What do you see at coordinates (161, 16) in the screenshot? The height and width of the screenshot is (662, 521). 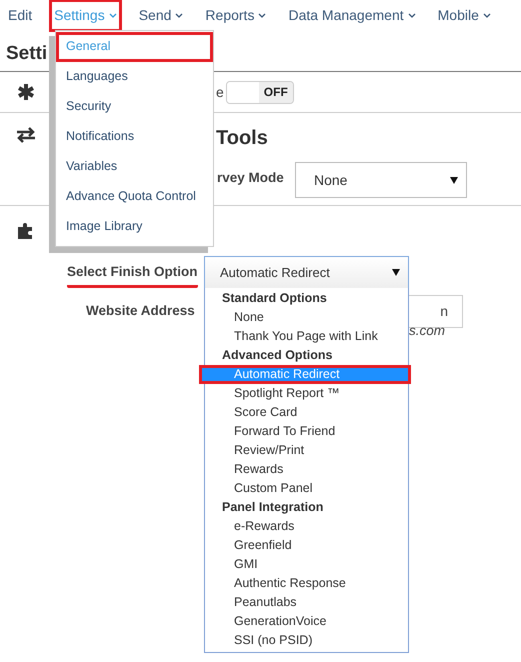 I see `nav-menu-item: Send` at bounding box center [161, 16].